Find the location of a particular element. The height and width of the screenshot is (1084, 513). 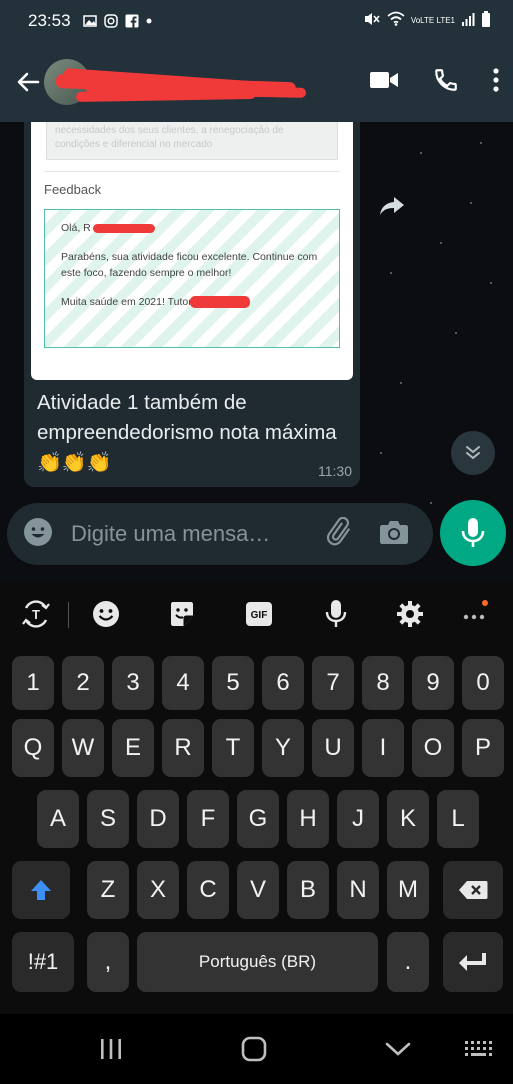

feedback-signoff: Muita saúde em 2021! Tutor is located at coordinates (126, 302).